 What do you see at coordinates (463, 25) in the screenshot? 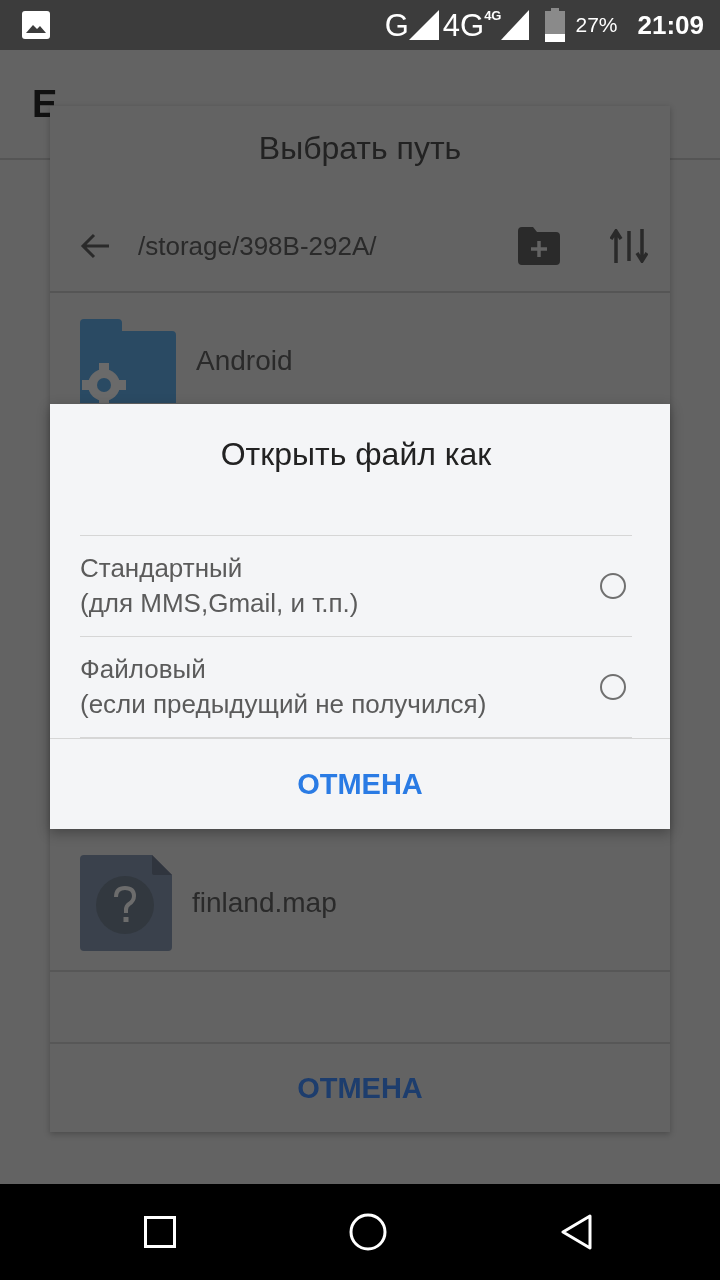
I see `network-type: 4G` at bounding box center [463, 25].